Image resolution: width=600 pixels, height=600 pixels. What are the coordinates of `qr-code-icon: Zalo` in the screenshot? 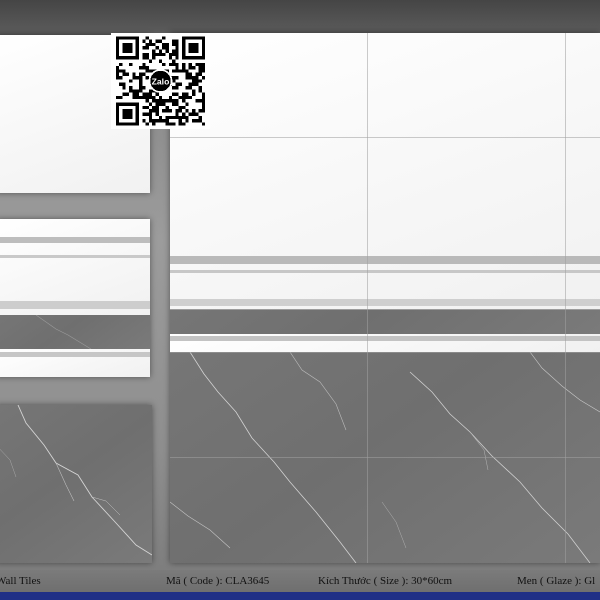 It's located at (160, 81).